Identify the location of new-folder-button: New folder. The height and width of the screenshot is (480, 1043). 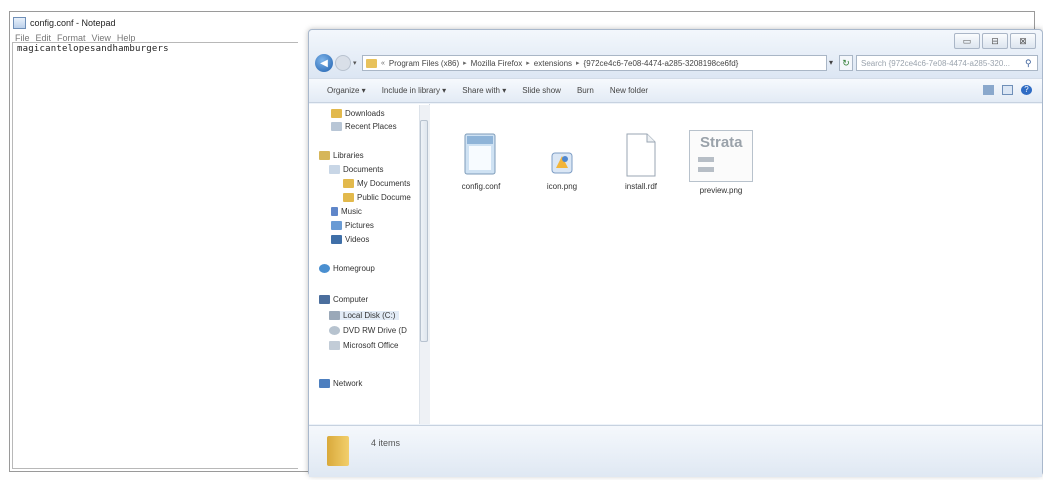
(629, 90).